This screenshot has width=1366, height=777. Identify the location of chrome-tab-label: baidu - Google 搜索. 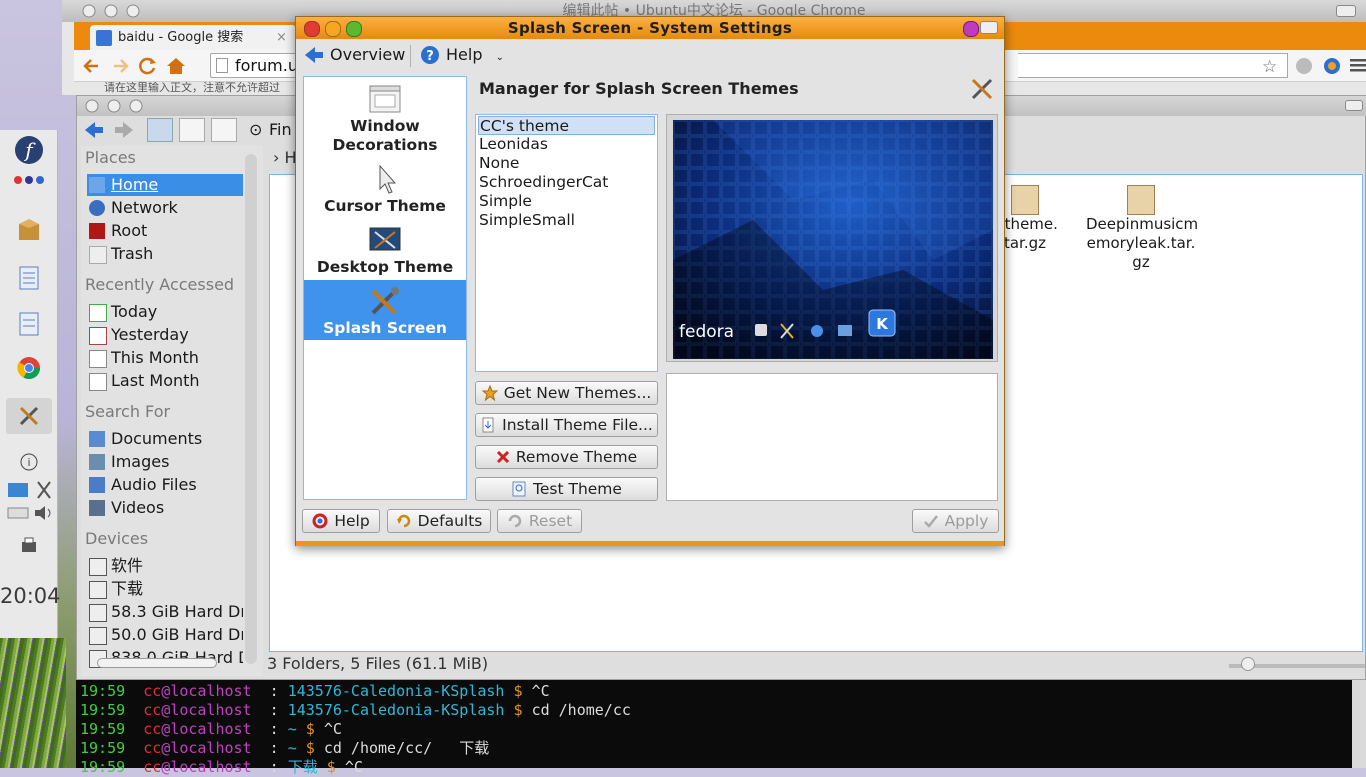
(181, 37).